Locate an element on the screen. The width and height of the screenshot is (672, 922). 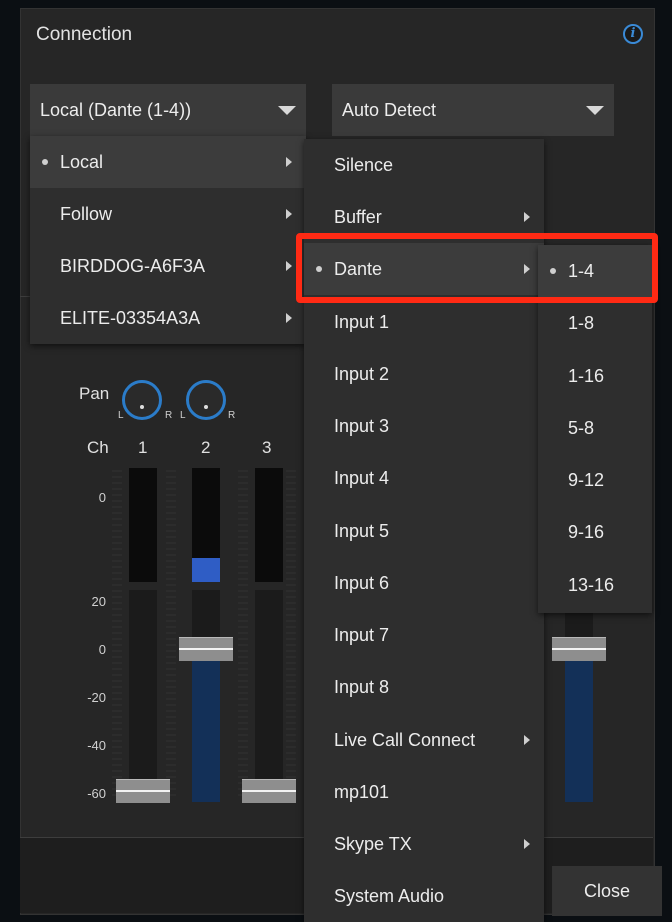
channel-number: 1 is located at coordinates (143, 447).